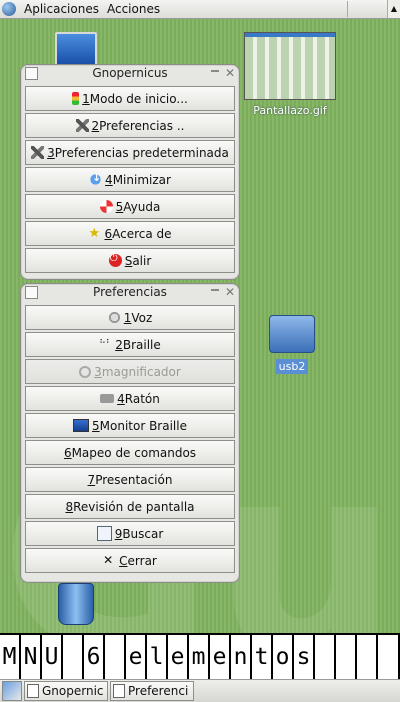 The width and height of the screenshot is (400, 702). I want to click on preferencias-button: 2 Preferencias .., so click(130, 125).